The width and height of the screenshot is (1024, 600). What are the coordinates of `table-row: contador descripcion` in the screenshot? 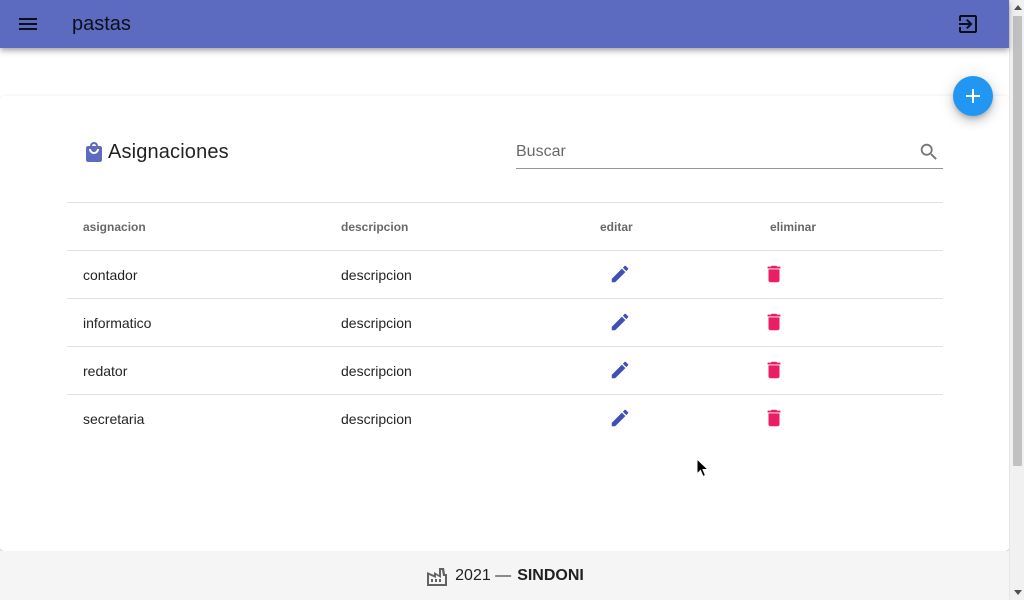 It's located at (505, 274).